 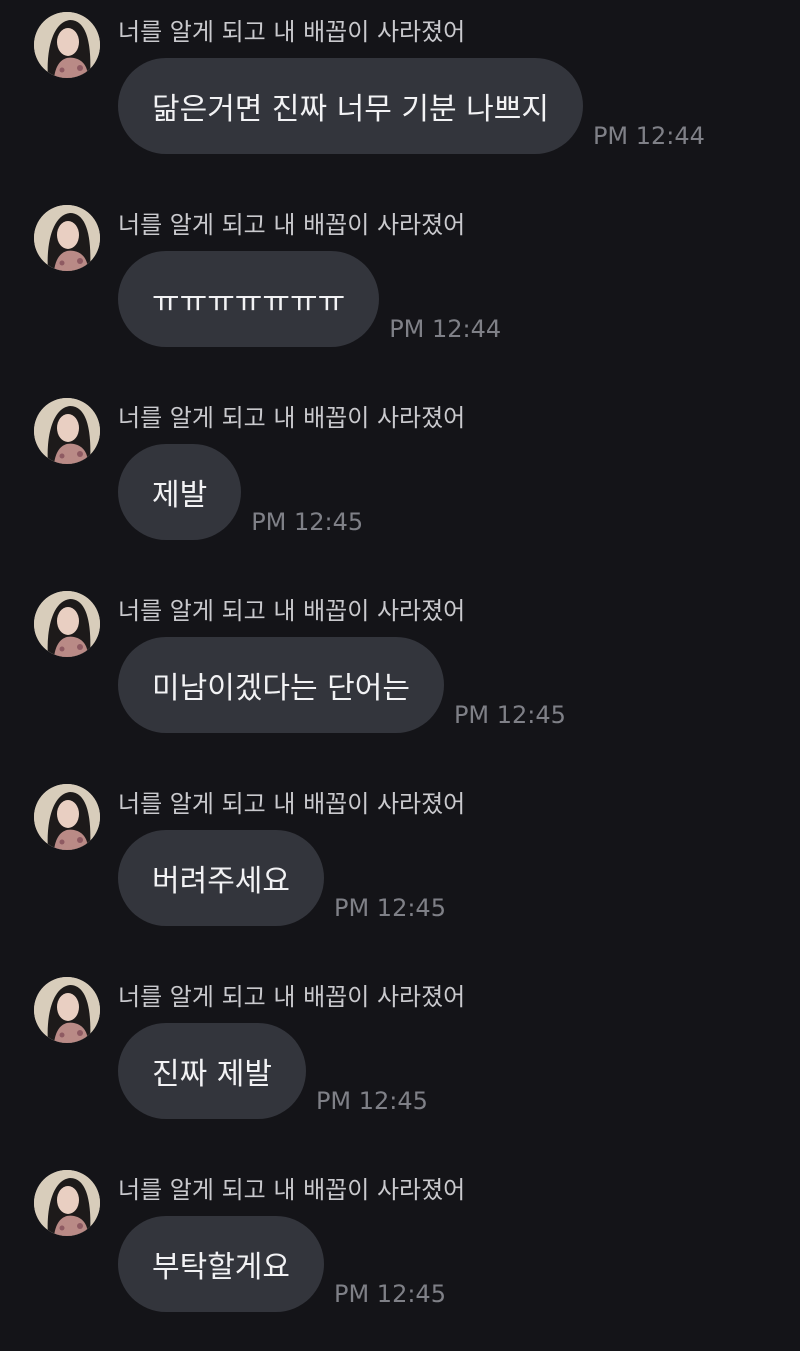 I want to click on message-item: 너를 알게 되고 내 배꼽이 사라졌어 ㅠㅠㅠㅠㅠㅠㅠ PM 12:44, so click(x=400, y=289).